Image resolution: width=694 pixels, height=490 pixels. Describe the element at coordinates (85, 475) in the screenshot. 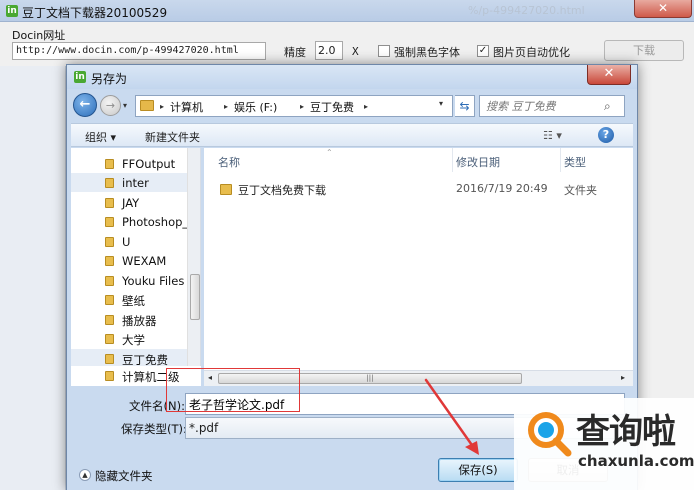

I see `collapse-up-icon: ▲` at that location.